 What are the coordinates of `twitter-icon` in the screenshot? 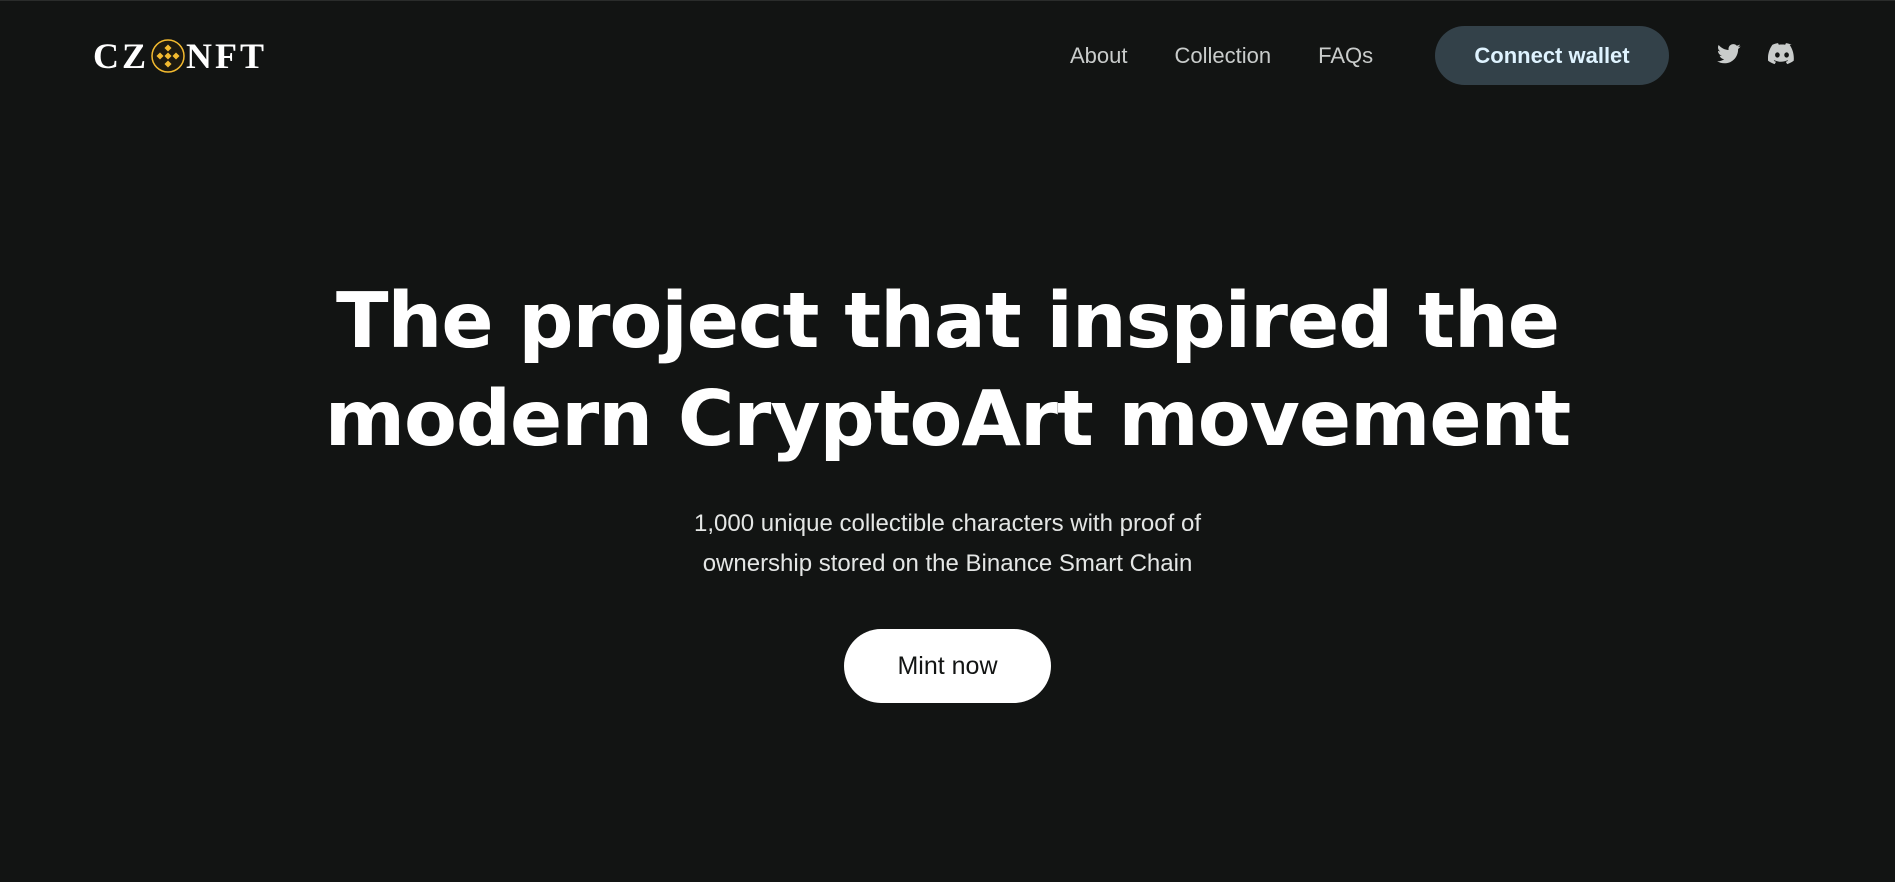 It's located at (1729, 54).